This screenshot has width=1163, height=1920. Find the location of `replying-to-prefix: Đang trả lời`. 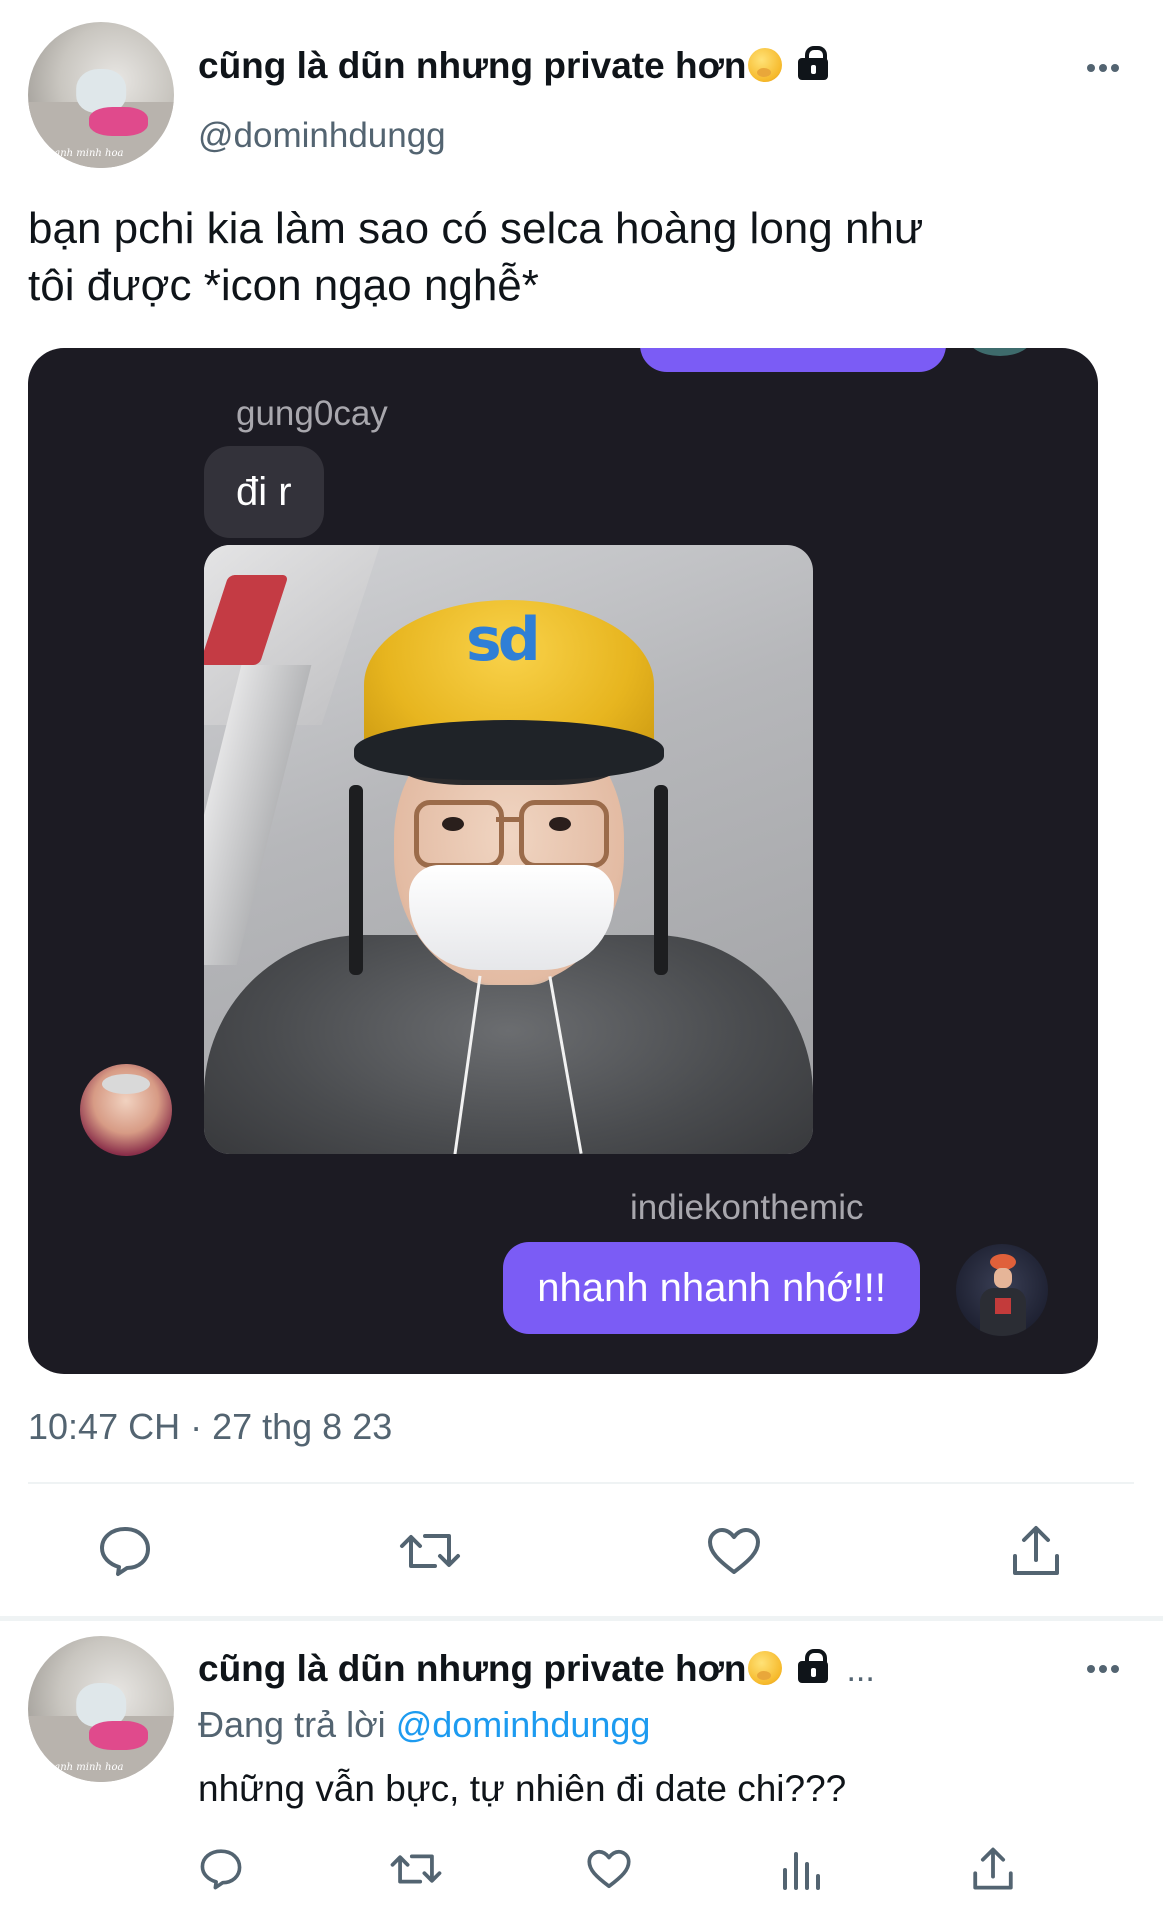

replying-to-prefix: Đang trả lời is located at coordinates (292, 1724).